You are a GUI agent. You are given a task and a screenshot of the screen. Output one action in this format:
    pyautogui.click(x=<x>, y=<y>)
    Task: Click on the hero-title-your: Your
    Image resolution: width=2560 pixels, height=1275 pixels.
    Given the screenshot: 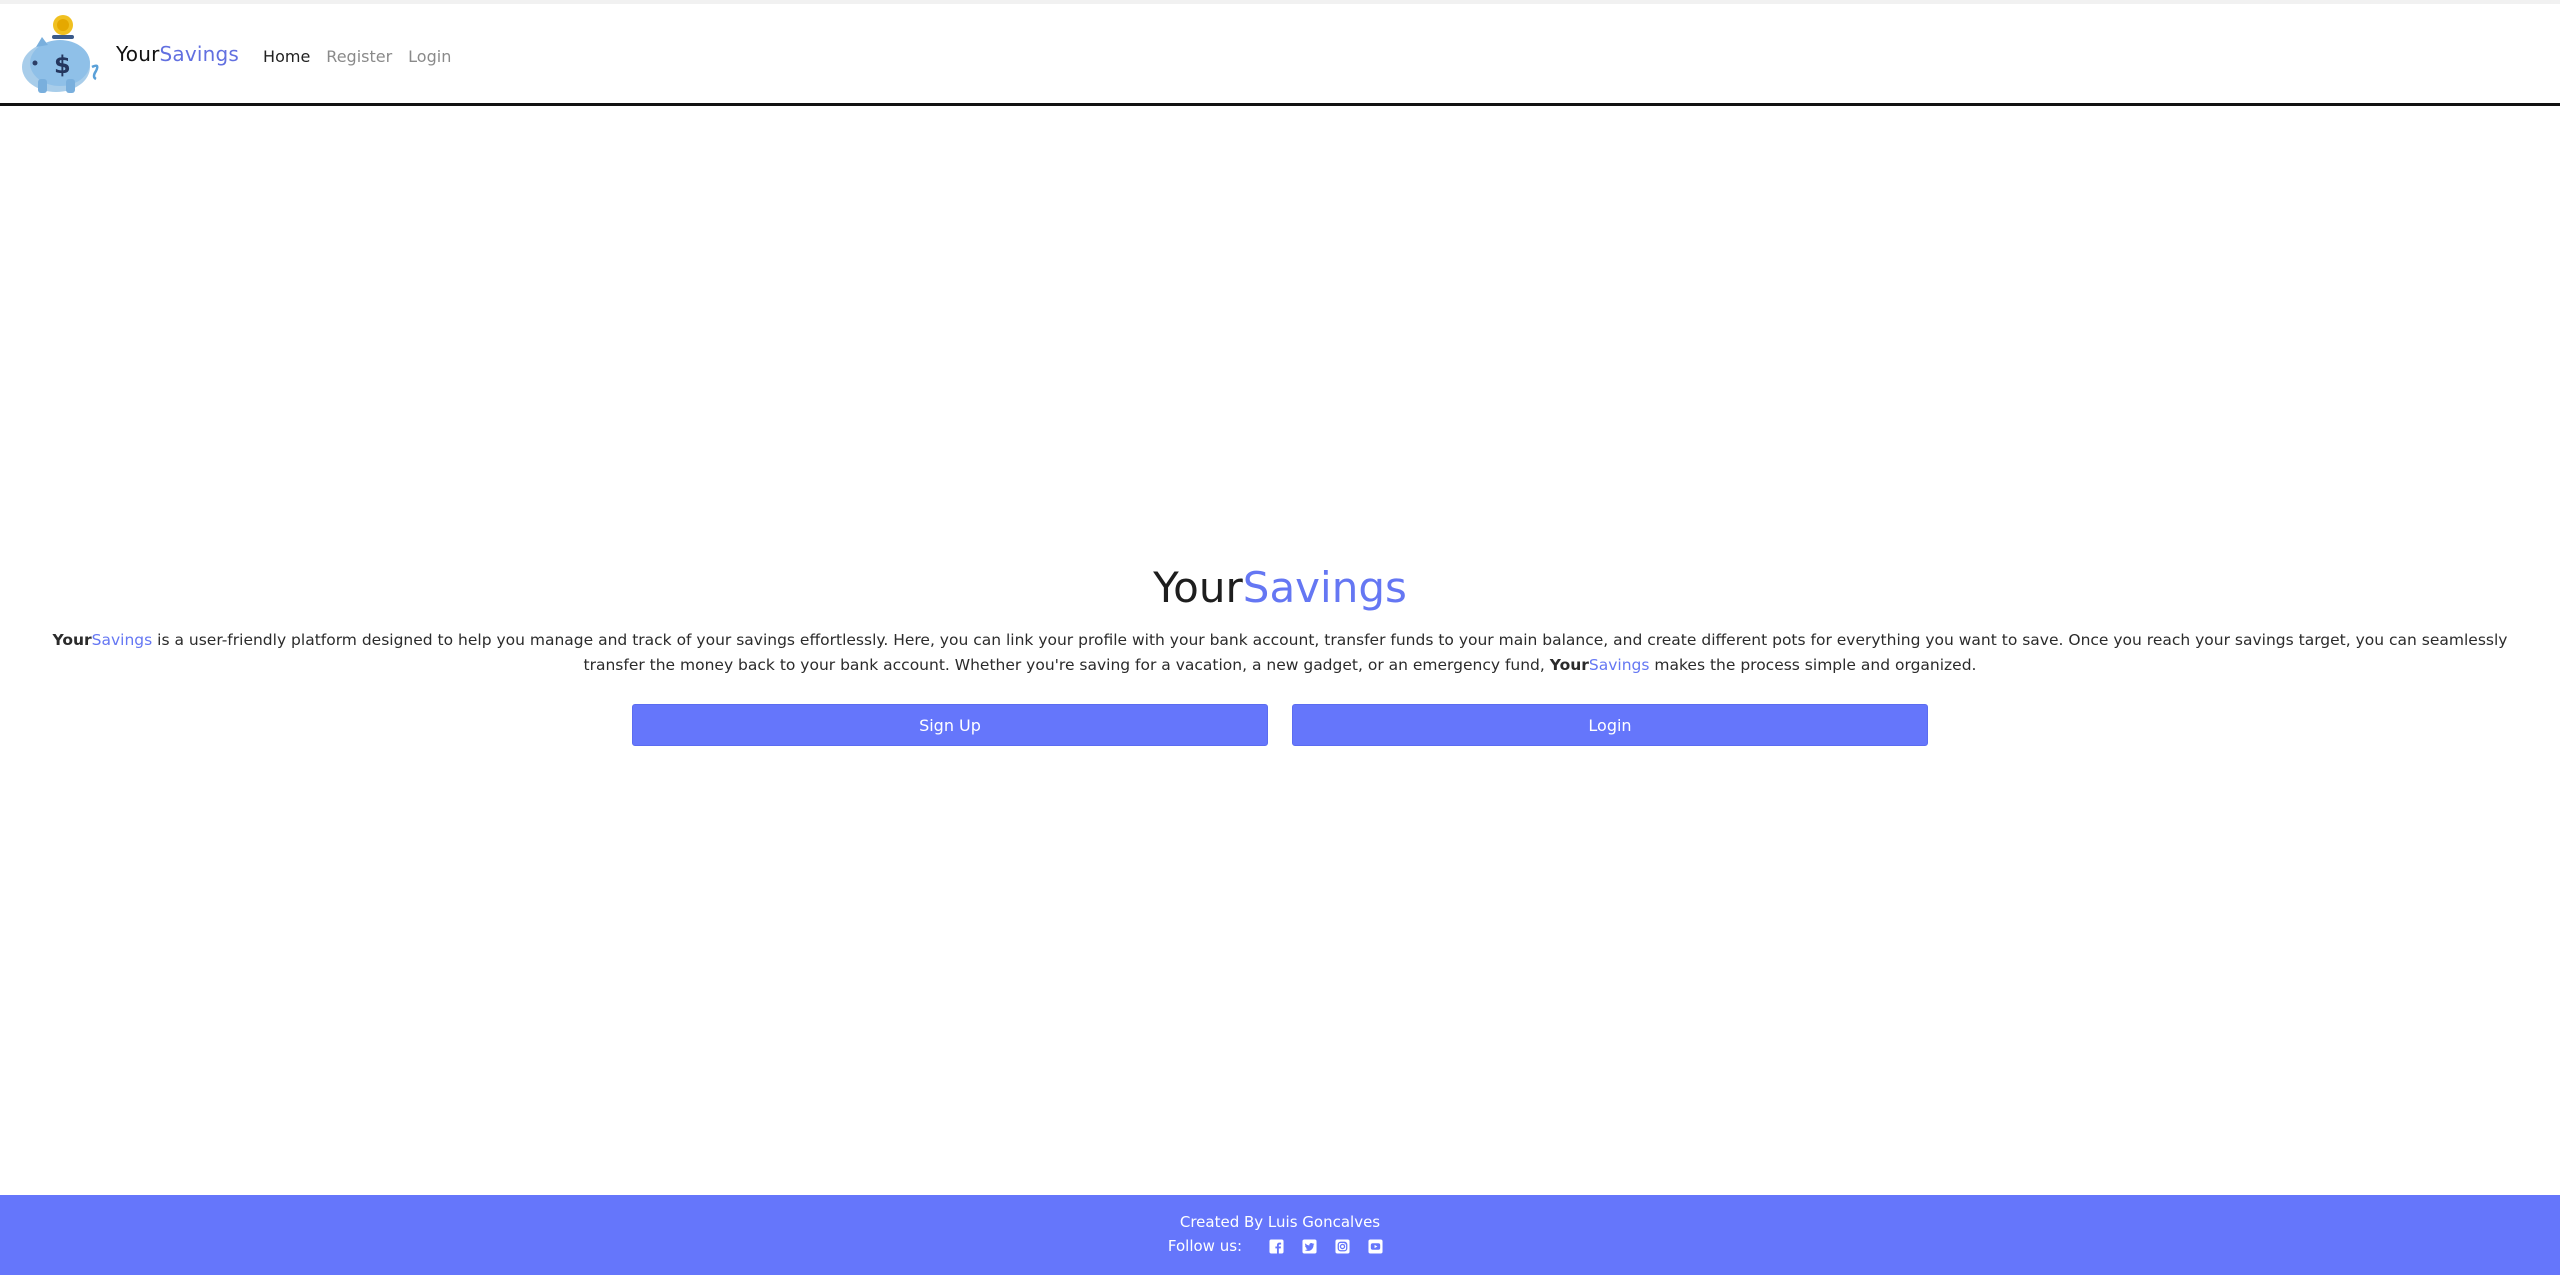 What is the action you would take?
    pyautogui.click(x=1198, y=587)
    